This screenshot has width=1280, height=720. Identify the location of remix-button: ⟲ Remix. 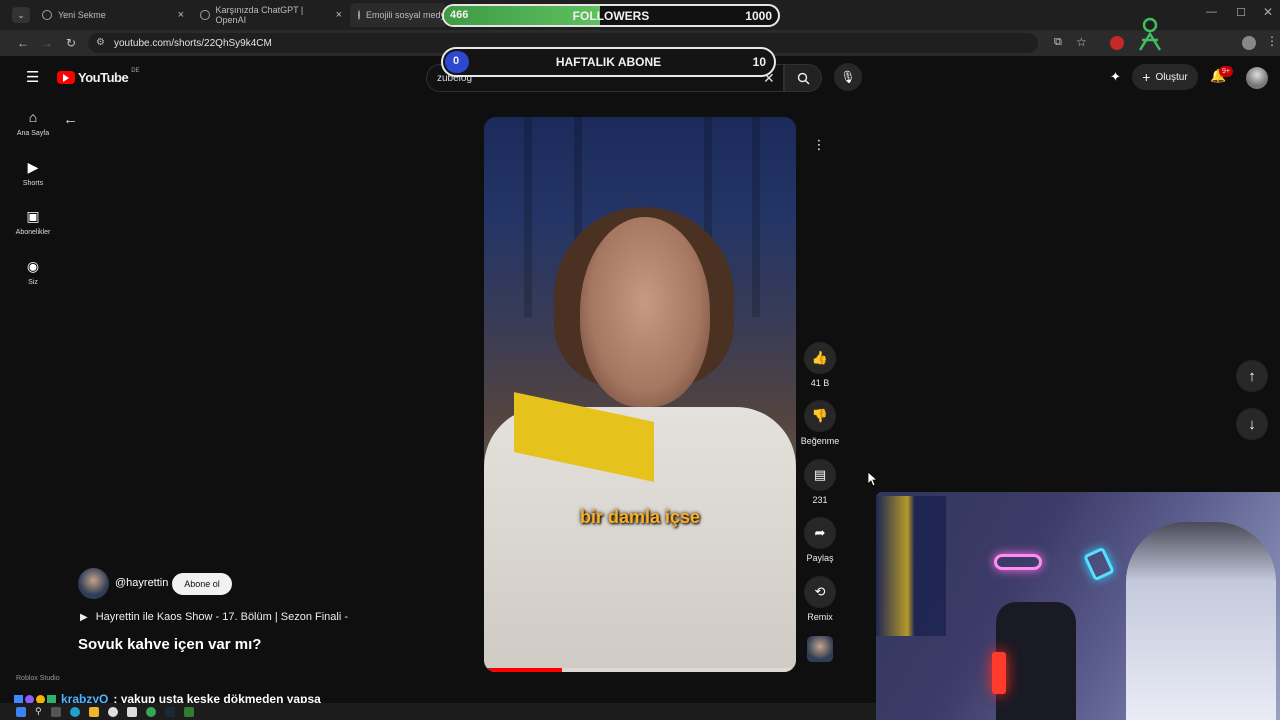
(820, 599).